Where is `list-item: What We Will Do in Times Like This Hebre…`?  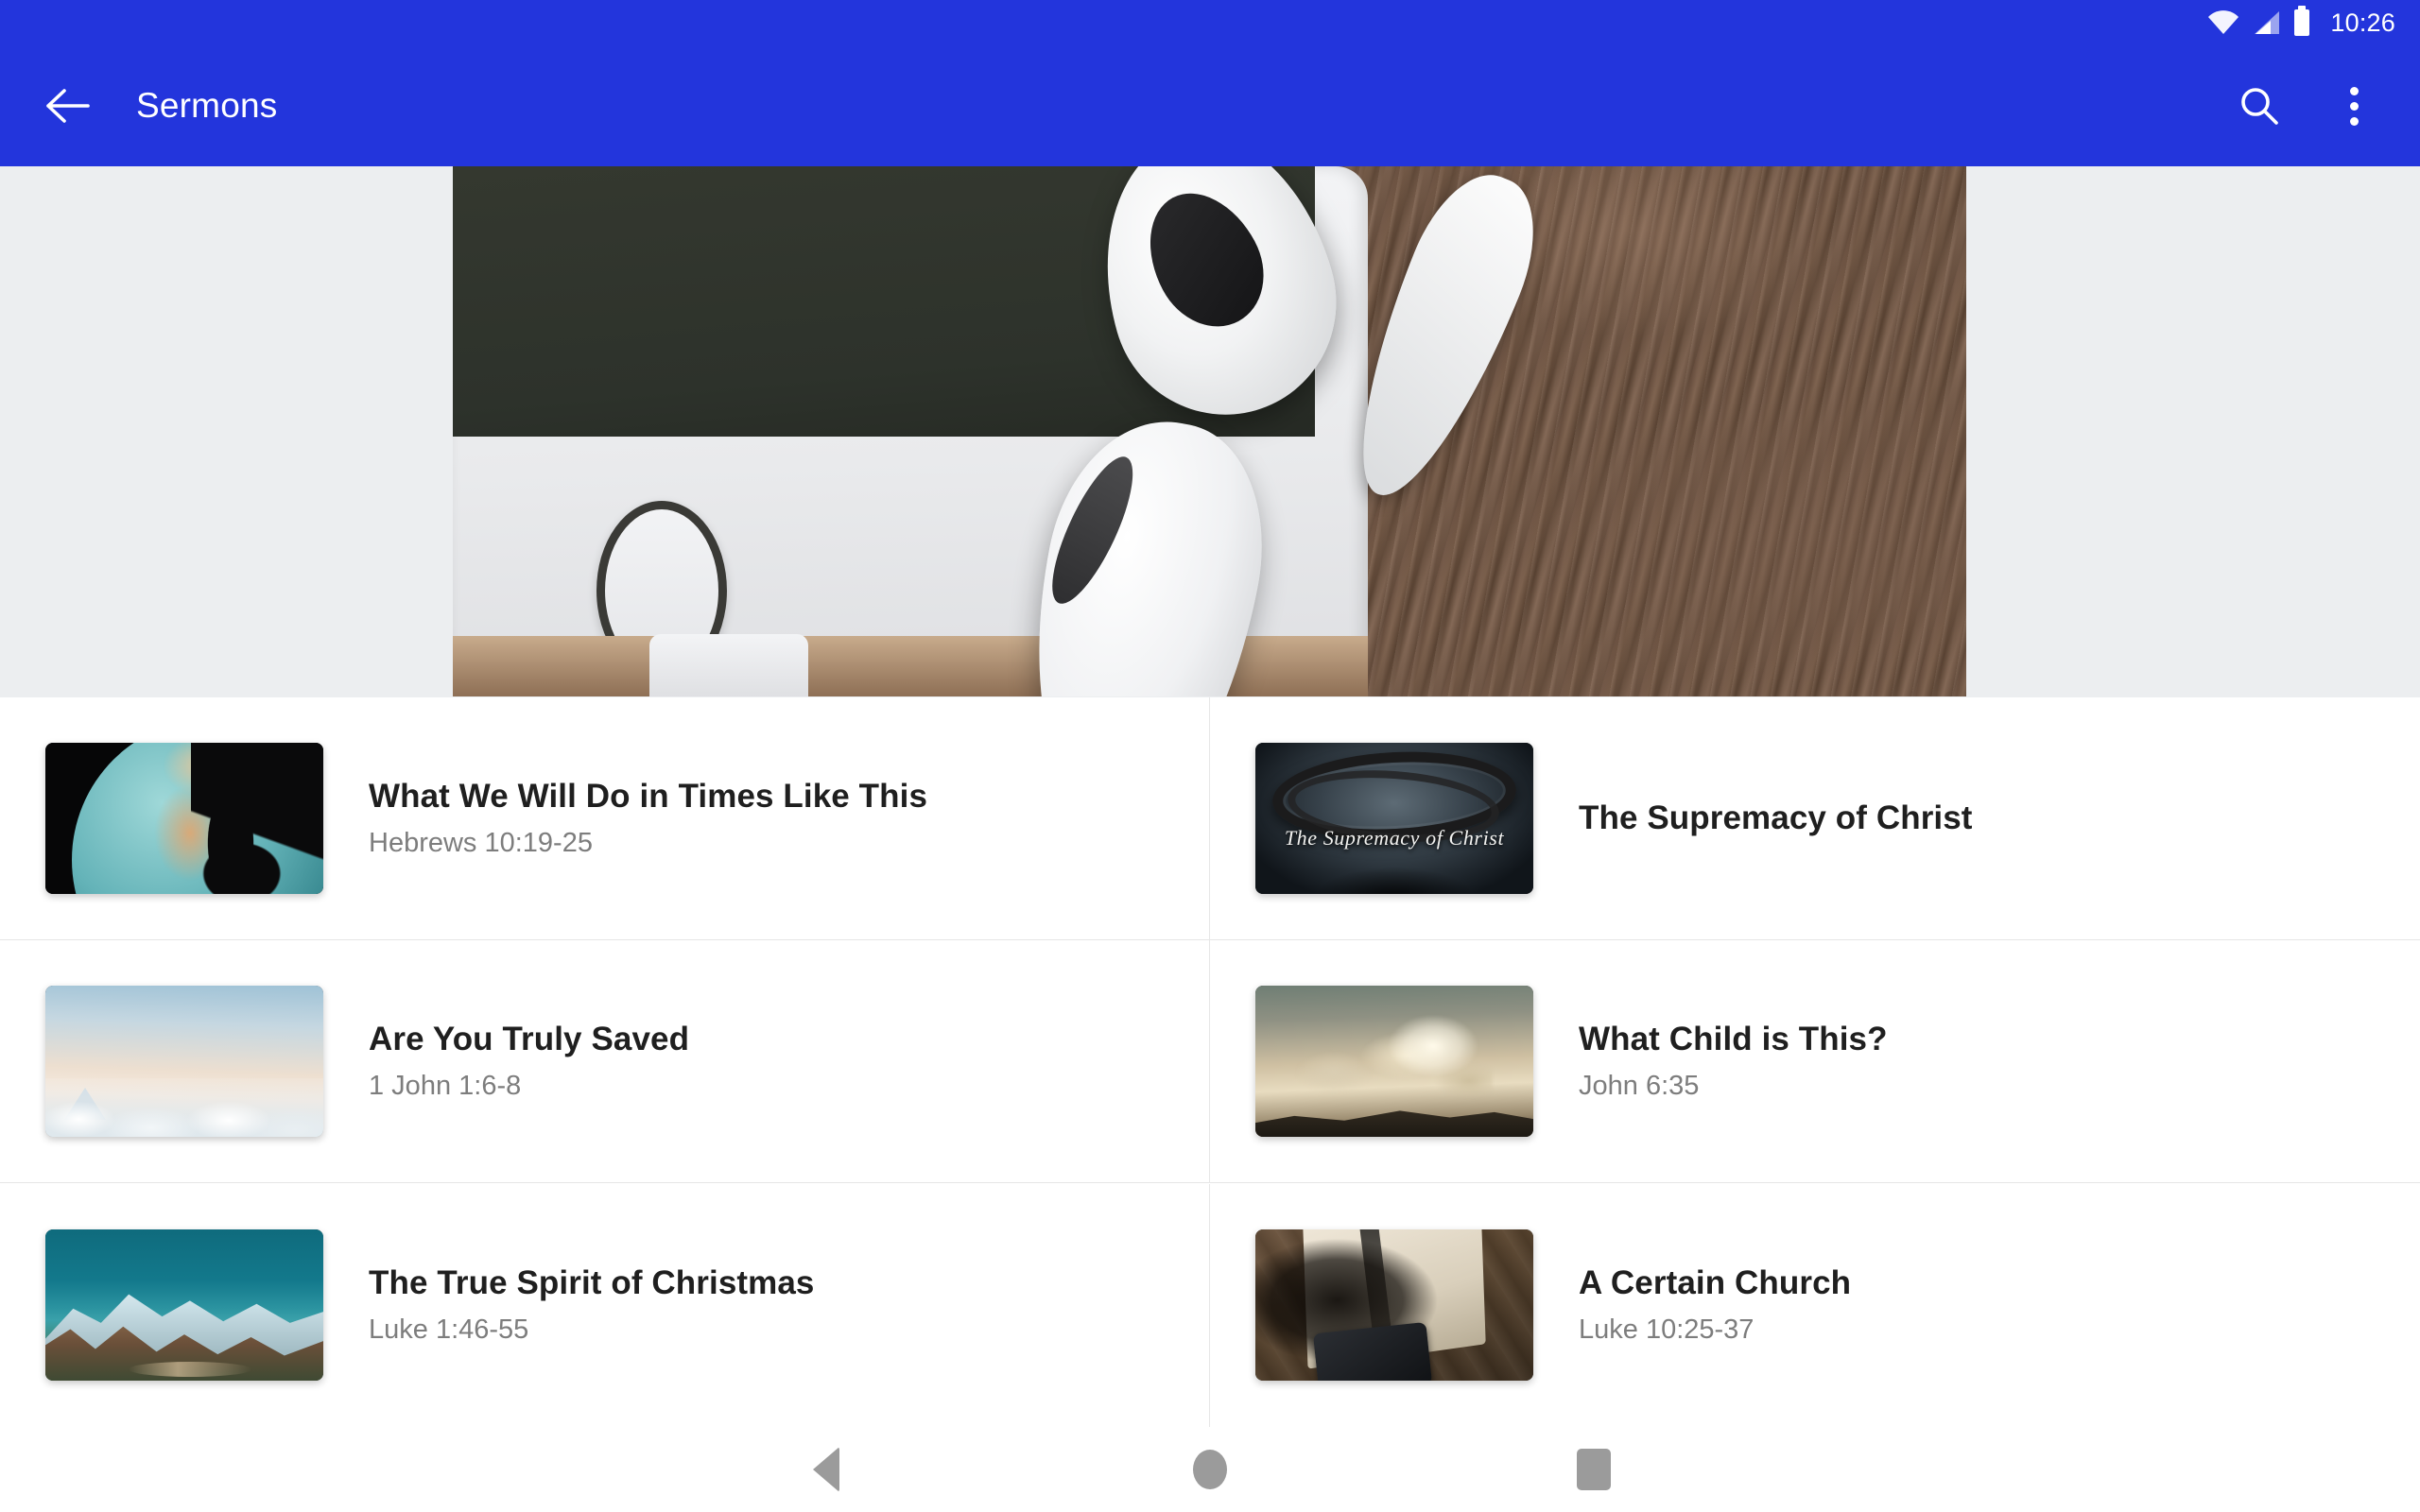
list-item: What We Will Do in Times Like This Hebre… is located at coordinates (605, 818).